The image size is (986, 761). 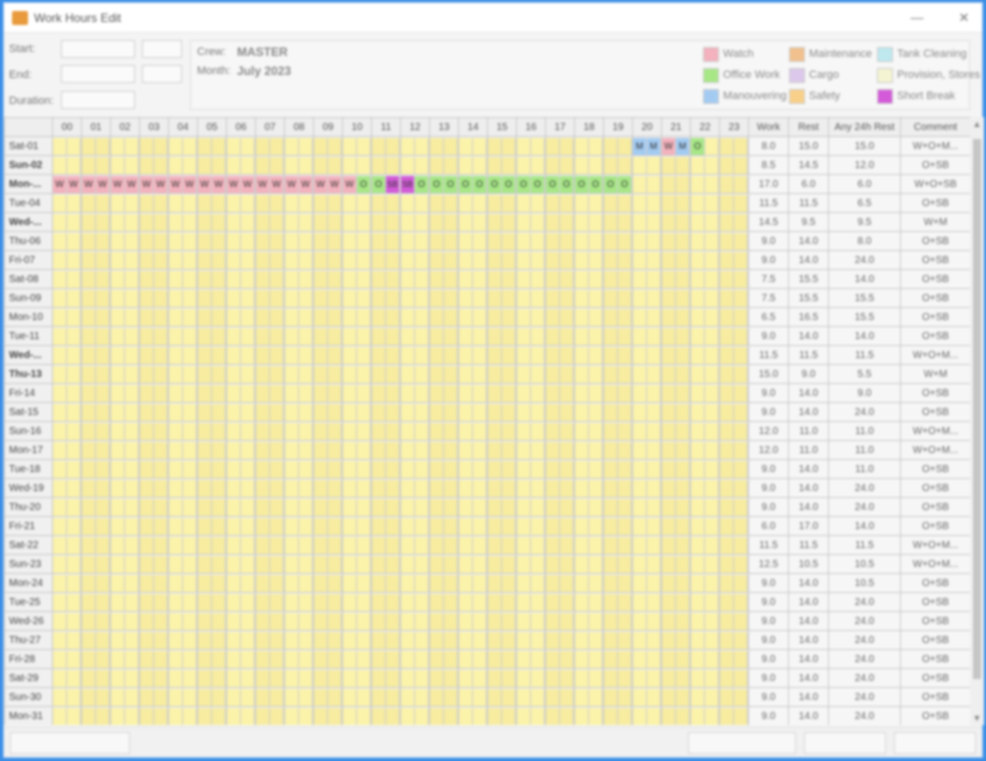 I want to click on slot-w: W, so click(x=321, y=184).